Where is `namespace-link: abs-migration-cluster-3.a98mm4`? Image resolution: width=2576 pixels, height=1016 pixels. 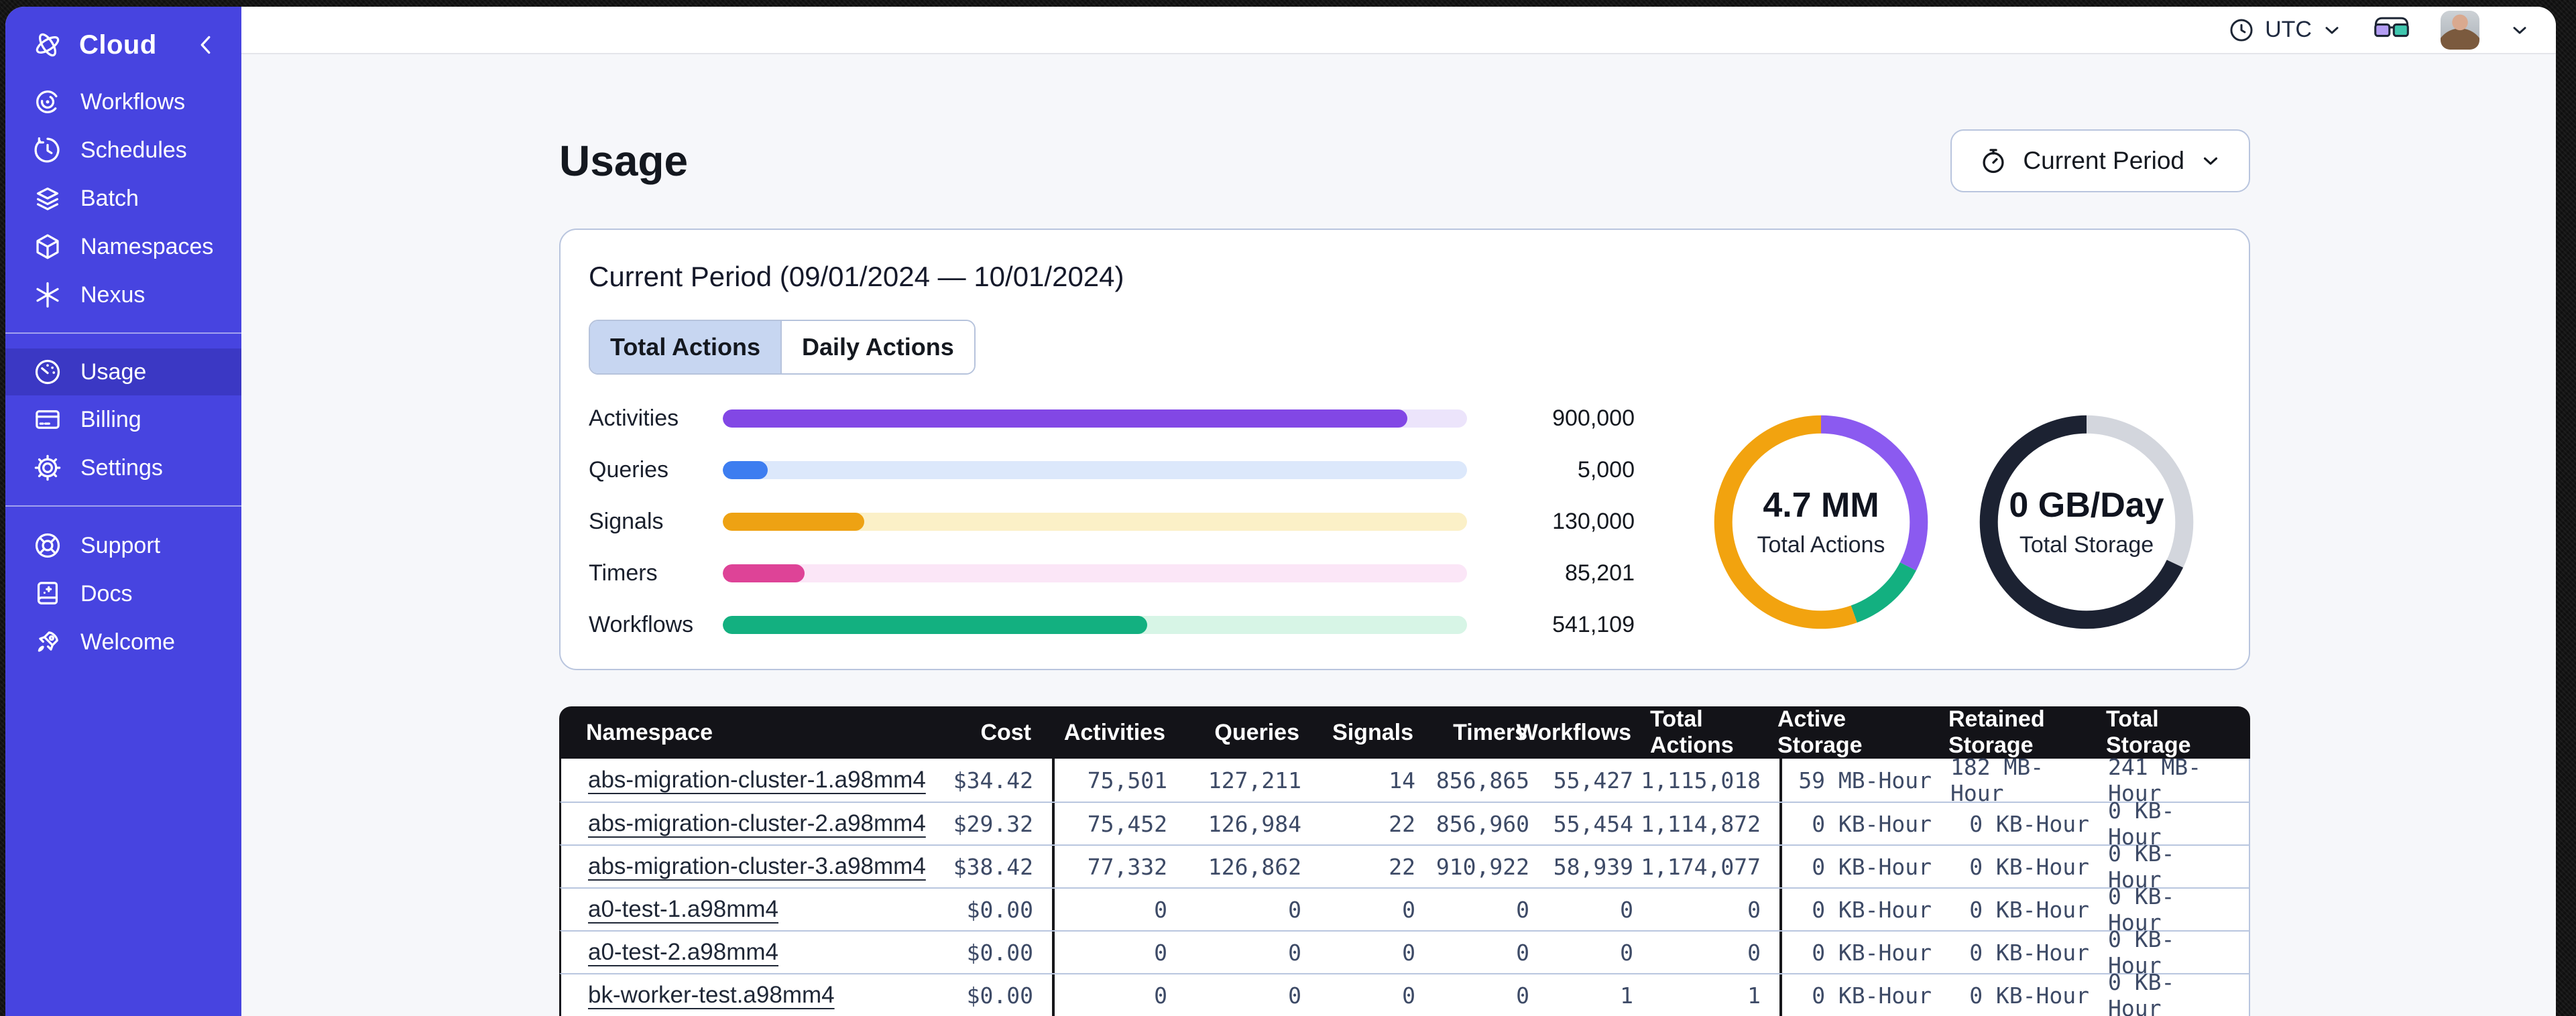 namespace-link: abs-migration-cluster-3.a98mm4 is located at coordinates (757, 867).